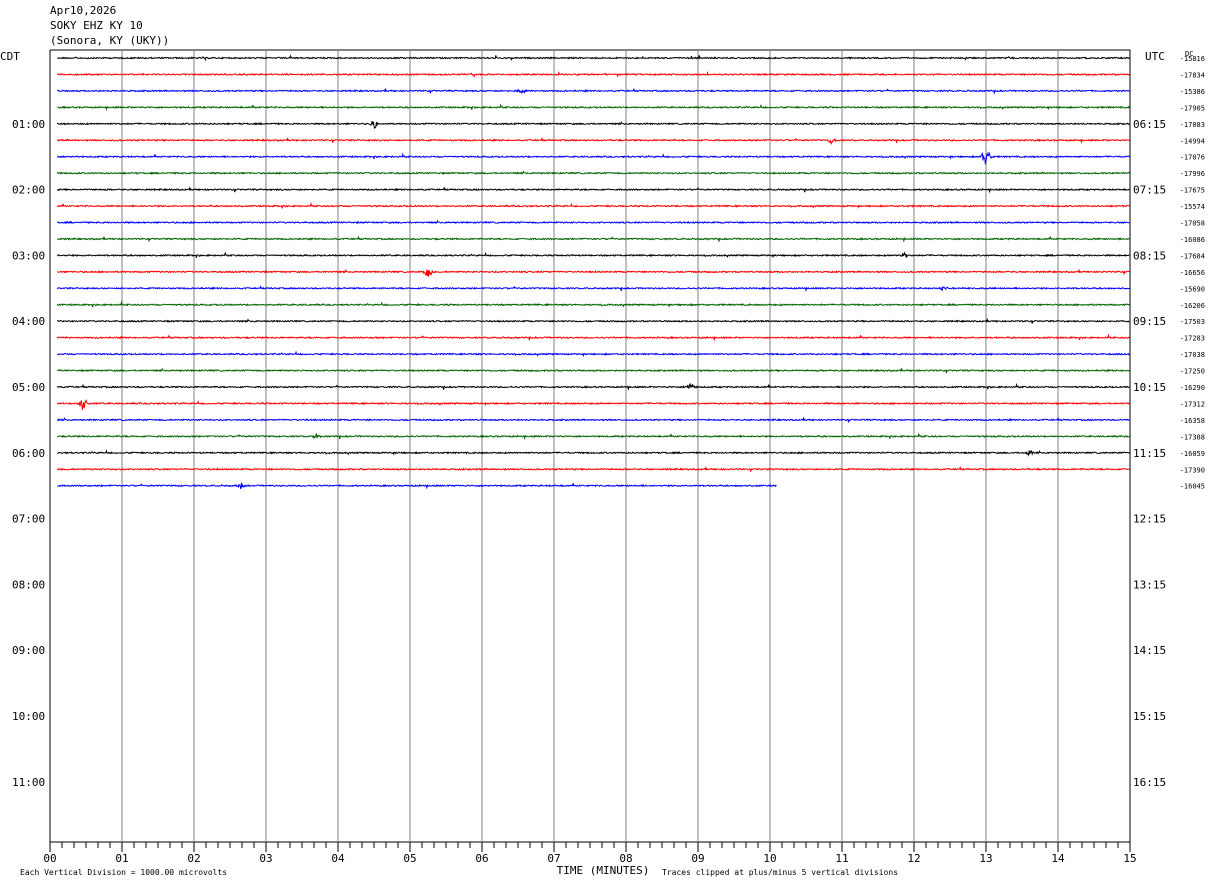  I want to click on x-tick-label: 02, so click(193, 858).